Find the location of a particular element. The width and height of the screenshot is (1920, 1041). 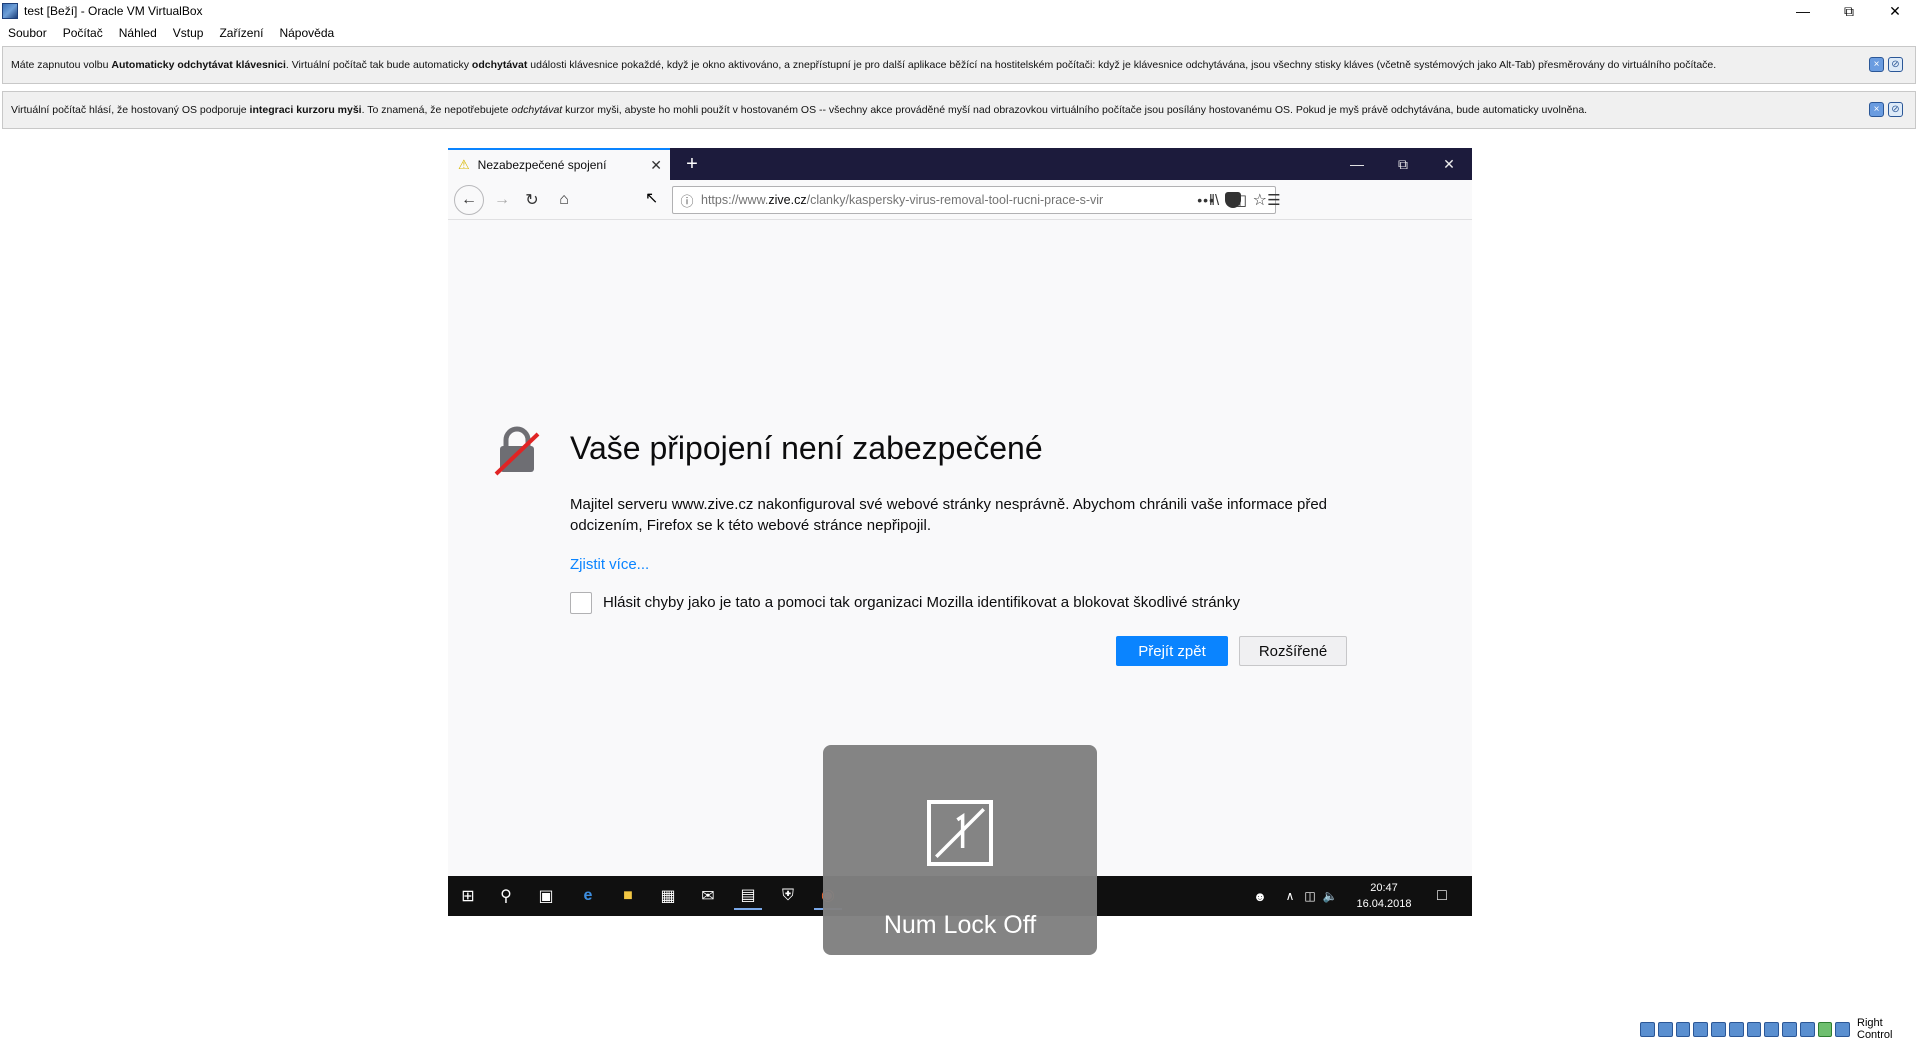

people-icon: ☻ is located at coordinates (1260, 896).